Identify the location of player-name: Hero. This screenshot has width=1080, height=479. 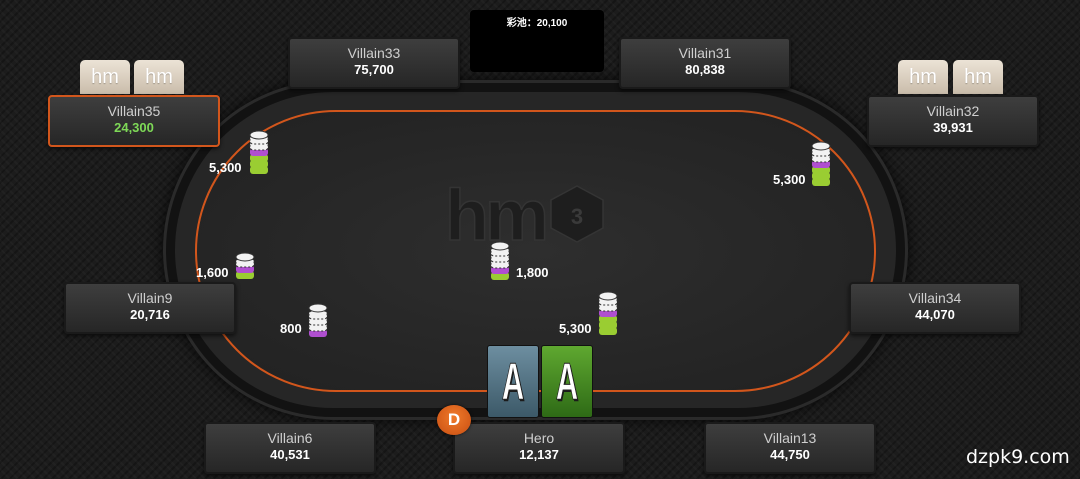
(539, 438).